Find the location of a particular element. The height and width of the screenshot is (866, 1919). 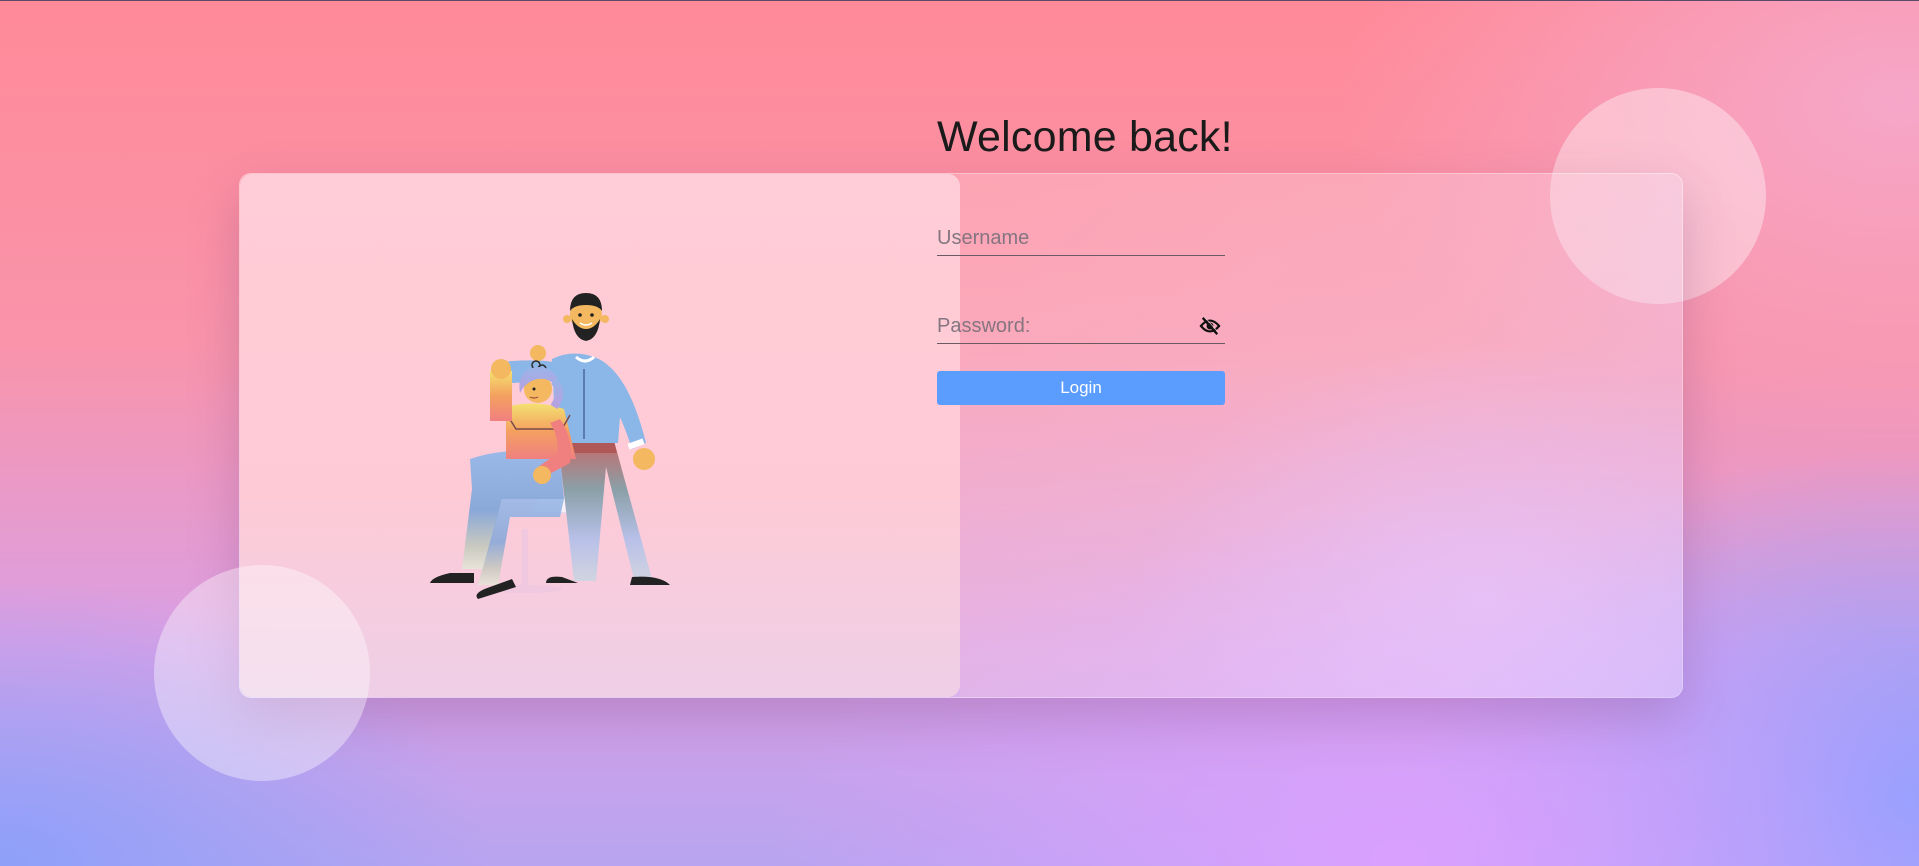

username-input is located at coordinates (1081, 238).